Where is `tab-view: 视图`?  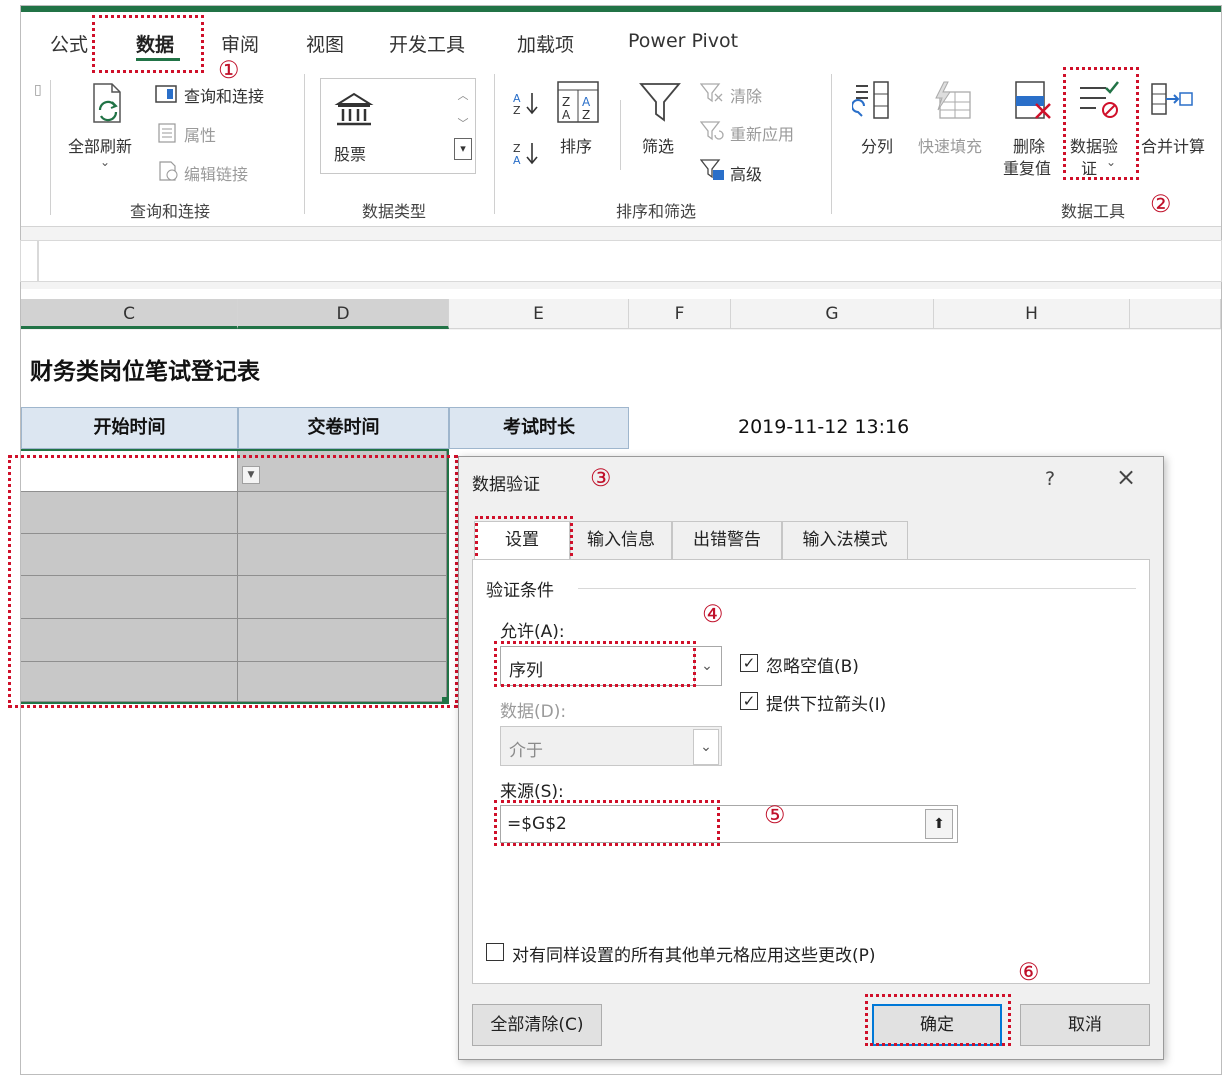
tab-view: 视图 is located at coordinates (325, 43).